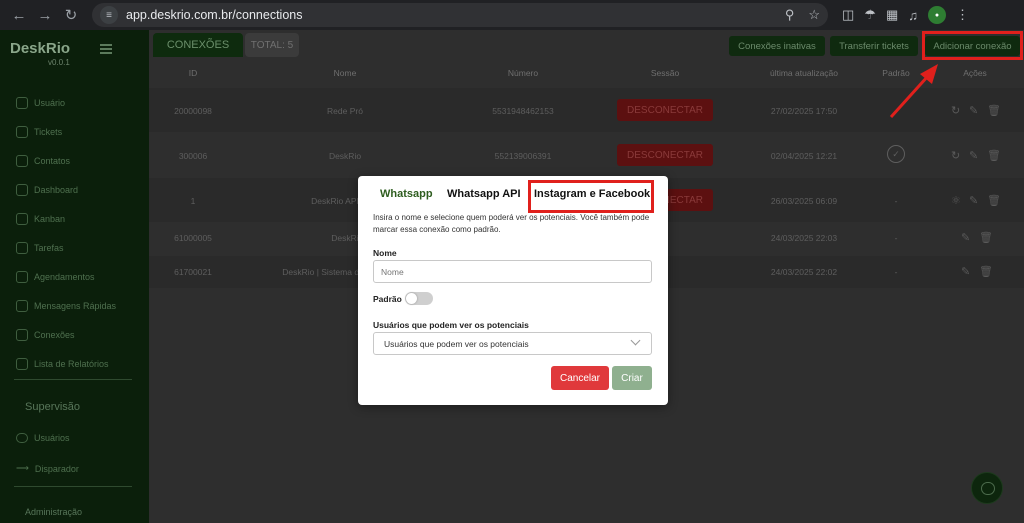  I want to click on users-label: Usuários que podem ver os potenciais, so click(451, 325).